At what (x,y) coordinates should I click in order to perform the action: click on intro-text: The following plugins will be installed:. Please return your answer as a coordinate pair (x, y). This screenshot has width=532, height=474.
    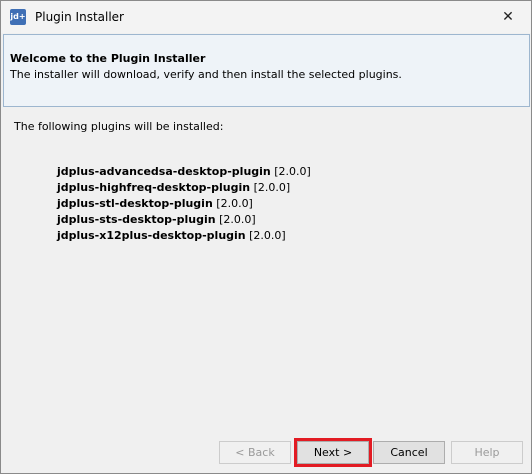
    Looking at the image, I should click on (119, 126).